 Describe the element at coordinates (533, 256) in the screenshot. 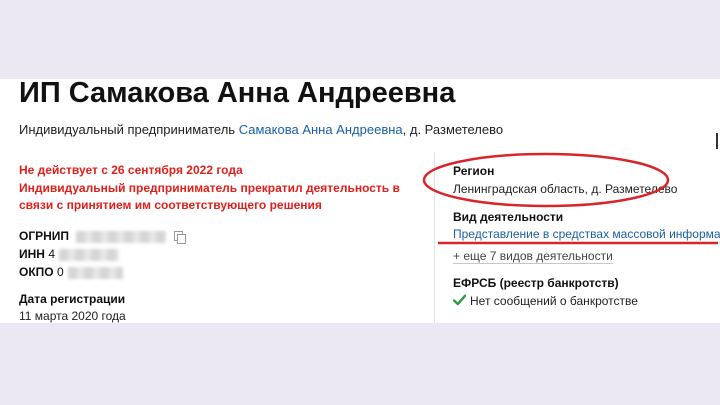

I see `more-activities-link: + еще 7 видов деятельности` at that location.